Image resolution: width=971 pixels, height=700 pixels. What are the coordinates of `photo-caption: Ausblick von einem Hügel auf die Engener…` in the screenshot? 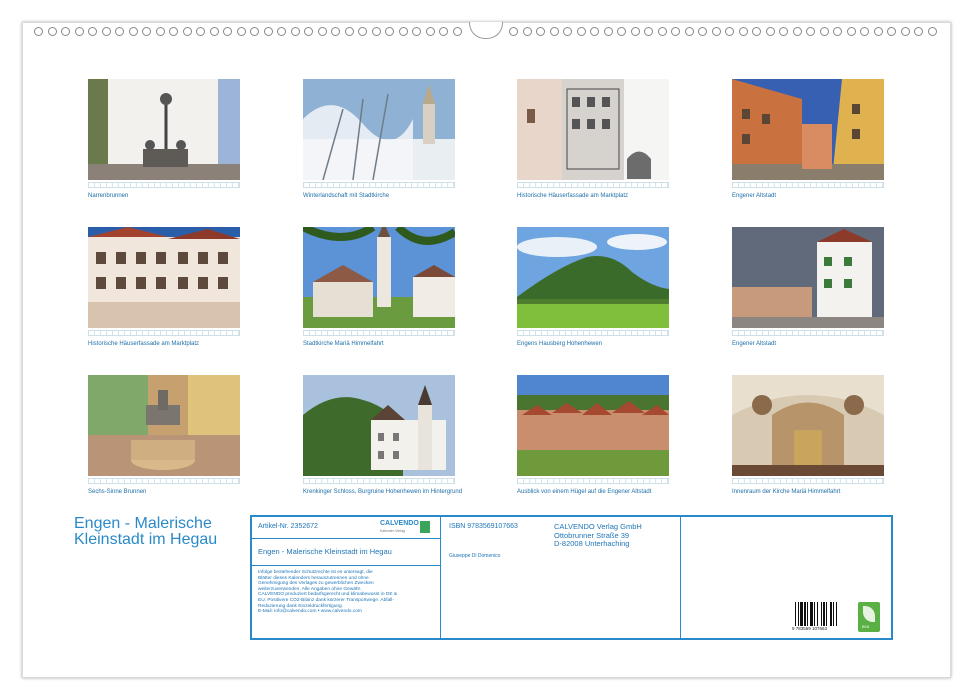 It's located at (584, 492).